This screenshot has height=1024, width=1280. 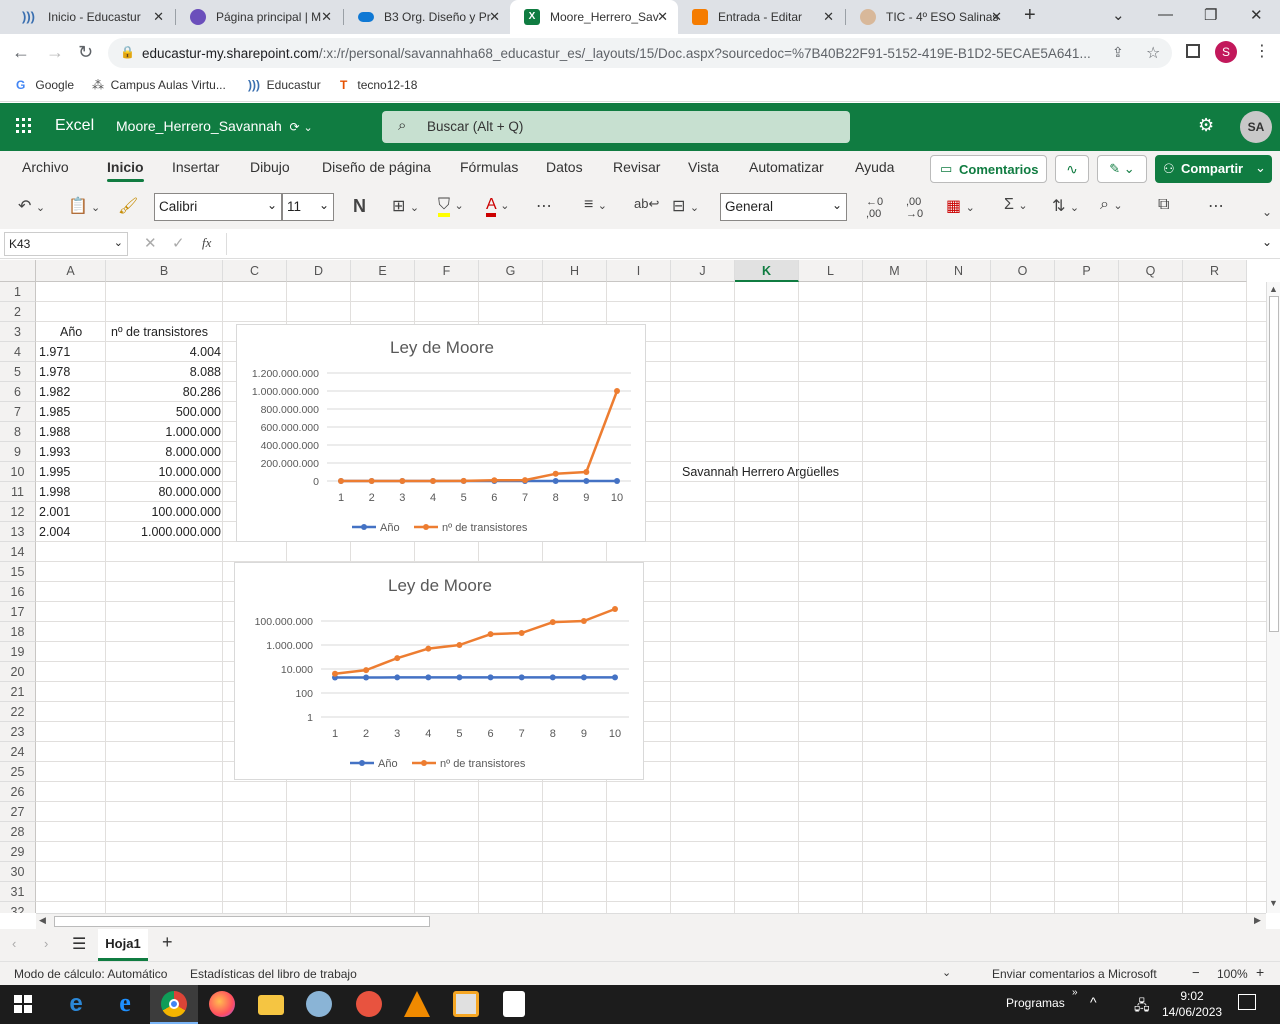 What do you see at coordinates (18, 432) in the screenshot?
I see `row-header-8: 8` at bounding box center [18, 432].